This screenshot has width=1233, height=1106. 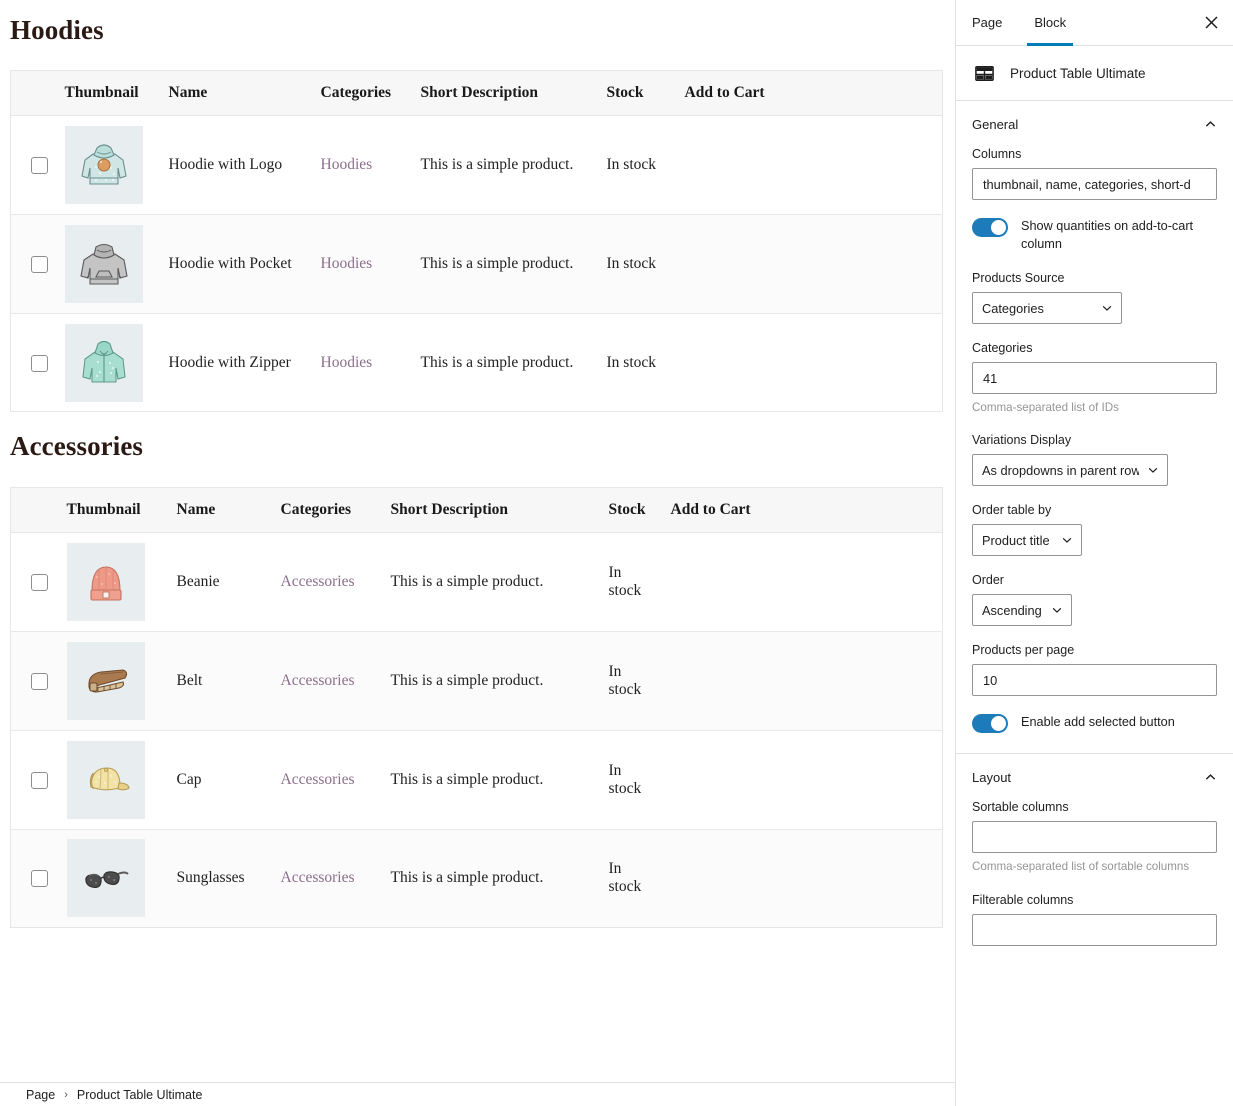 What do you see at coordinates (984, 73) in the screenshot?
I see `table-block-icon` at bounding box center [984, 73].